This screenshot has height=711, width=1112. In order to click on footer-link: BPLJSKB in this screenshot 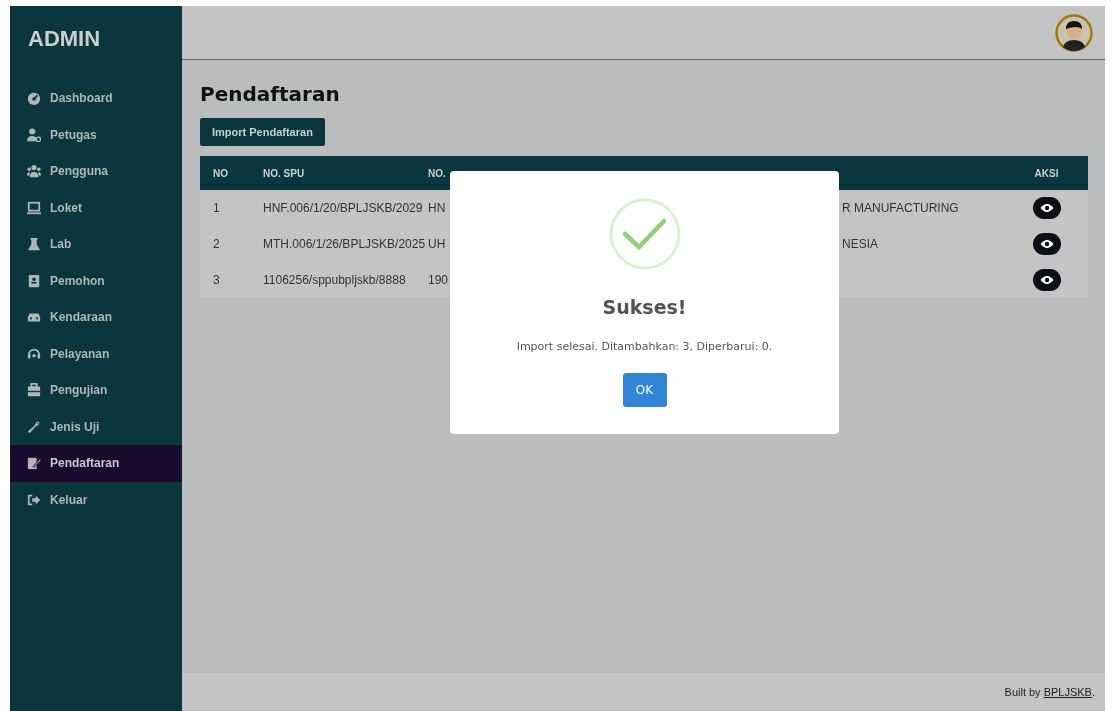, I will do `click(1067, 692)`.